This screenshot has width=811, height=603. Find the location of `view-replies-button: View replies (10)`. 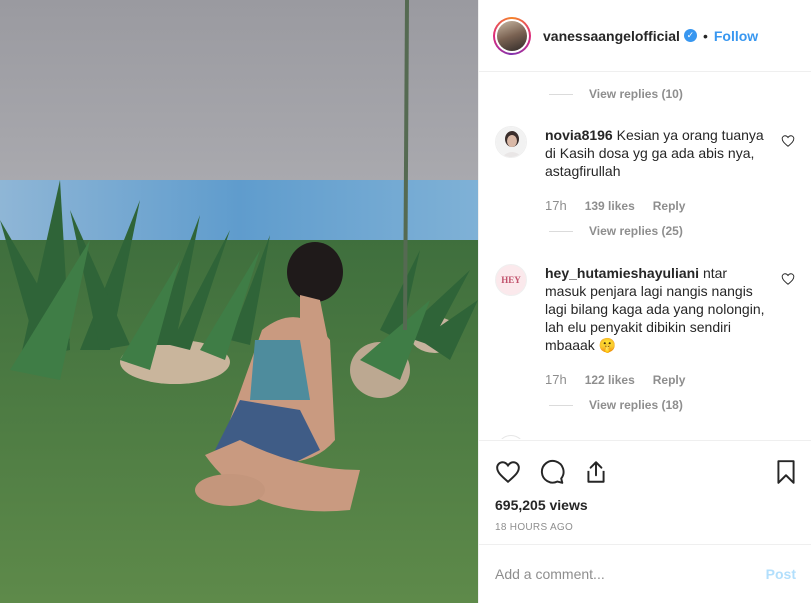

view-replies-button: View replies (10) is located at coordinates (616, 94).